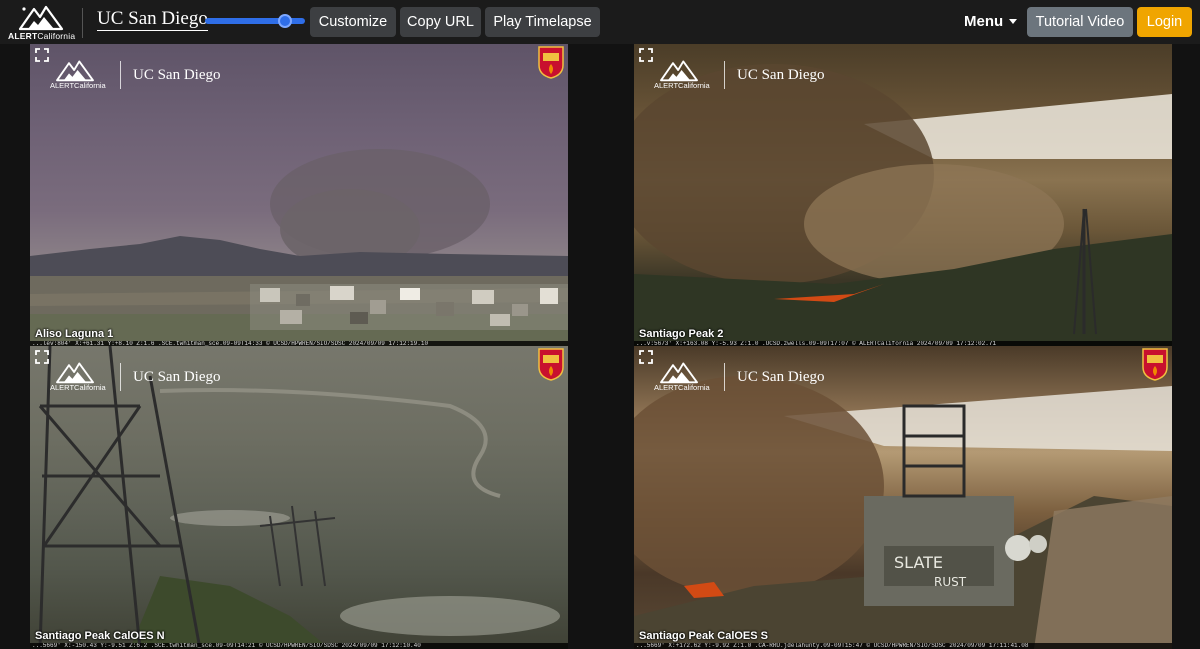  Describe the element at coordinates (82, 23) in the screenshot. I see `navbar-divider` at that location.